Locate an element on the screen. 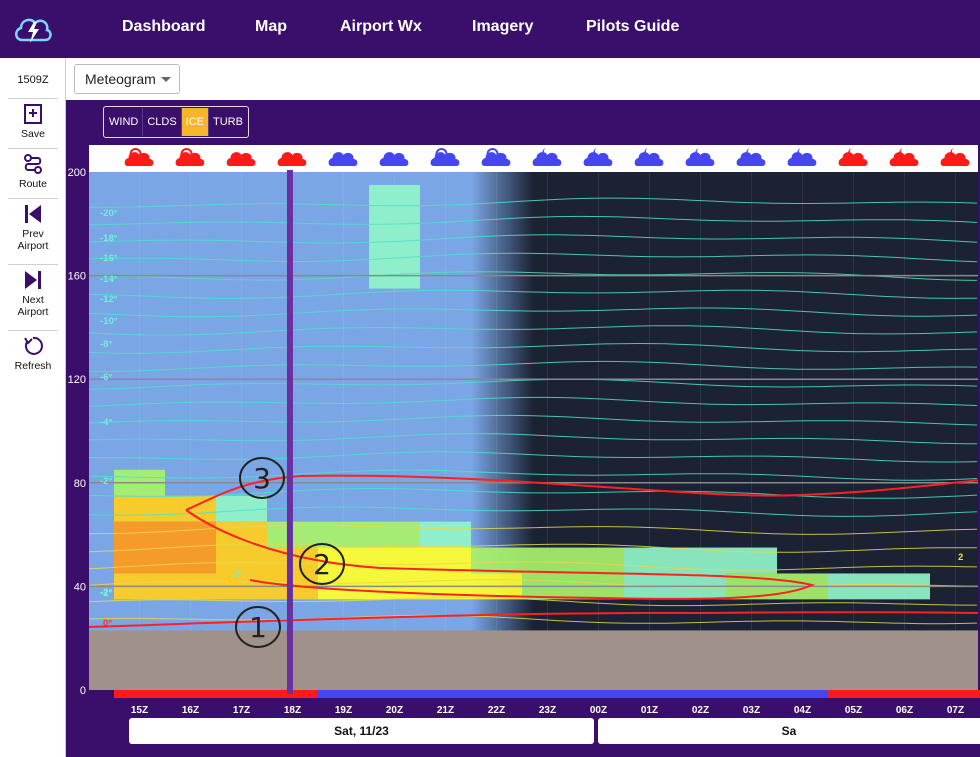 The image size is (980, 757). time-tick-label: 02Z is located at coordinates (700, 710).